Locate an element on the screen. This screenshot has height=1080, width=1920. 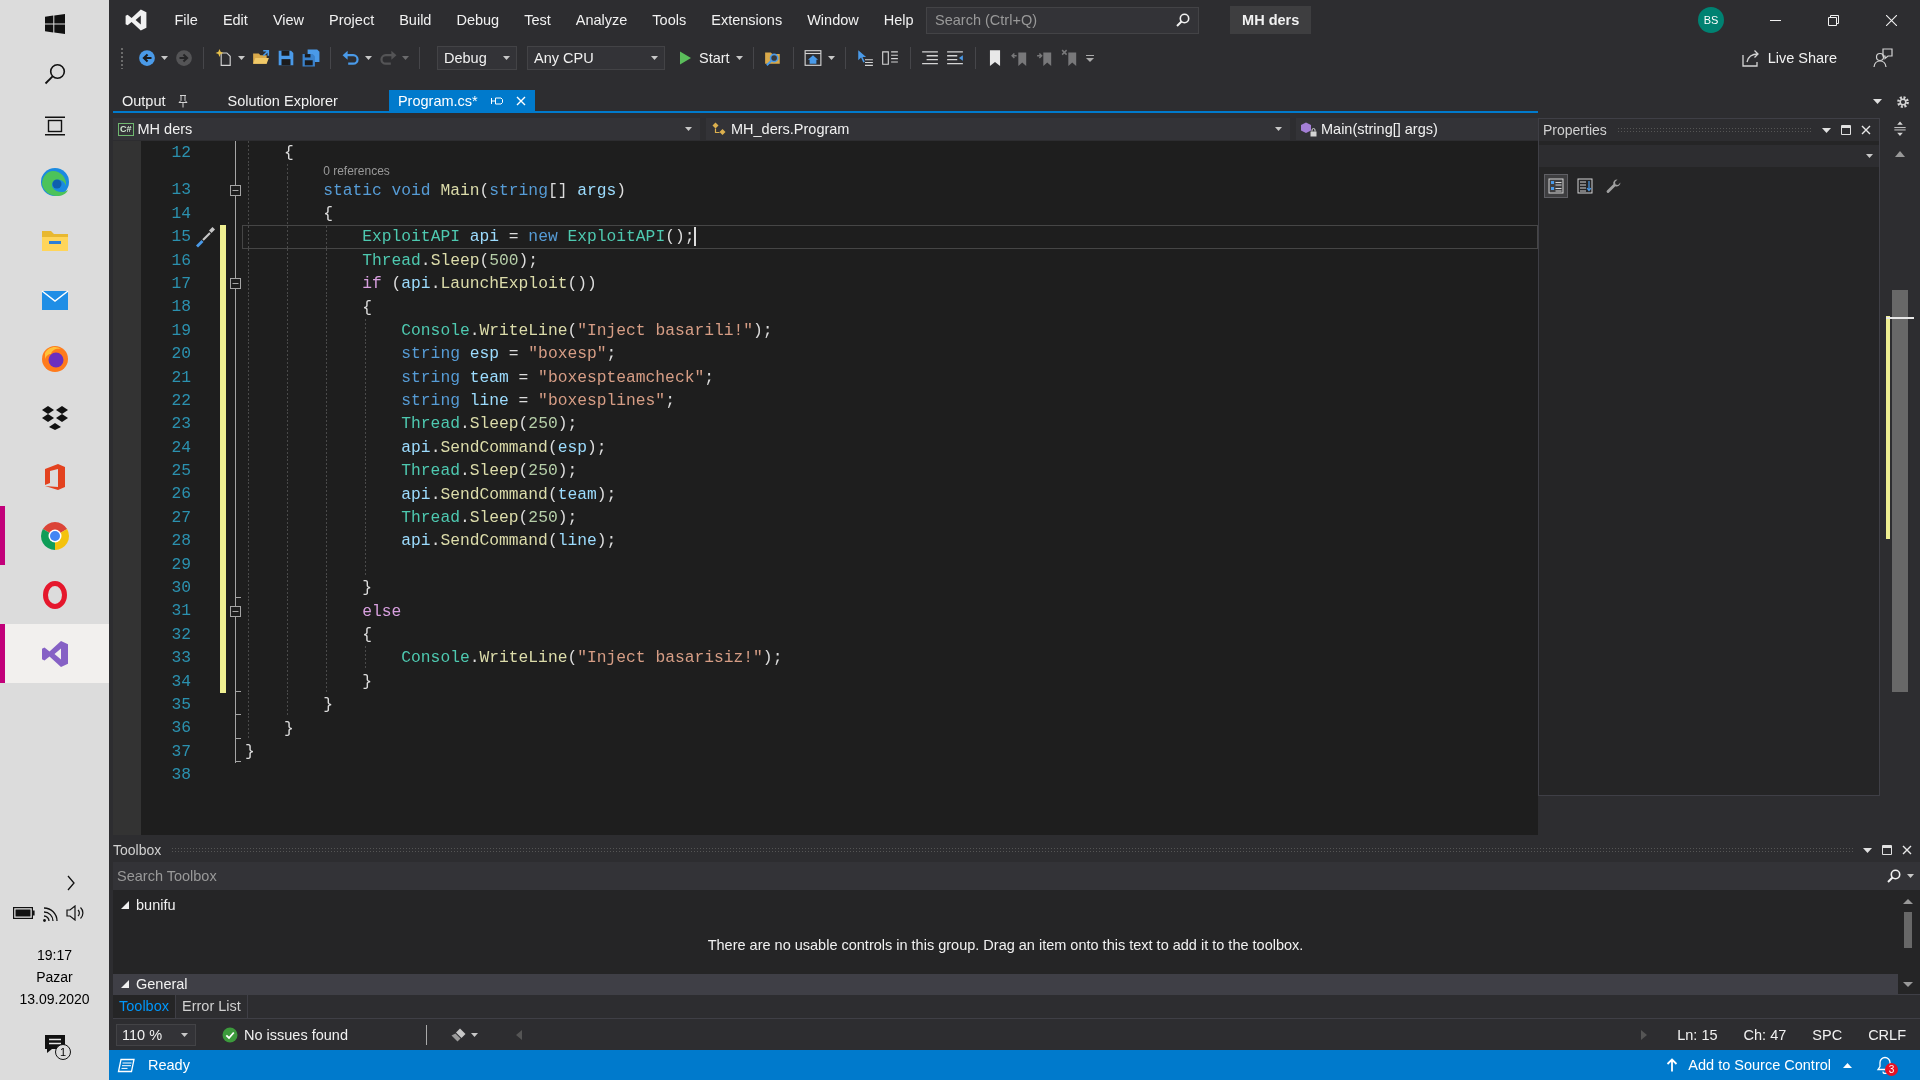
menu-item: Project is located at coordinates (351, 20).